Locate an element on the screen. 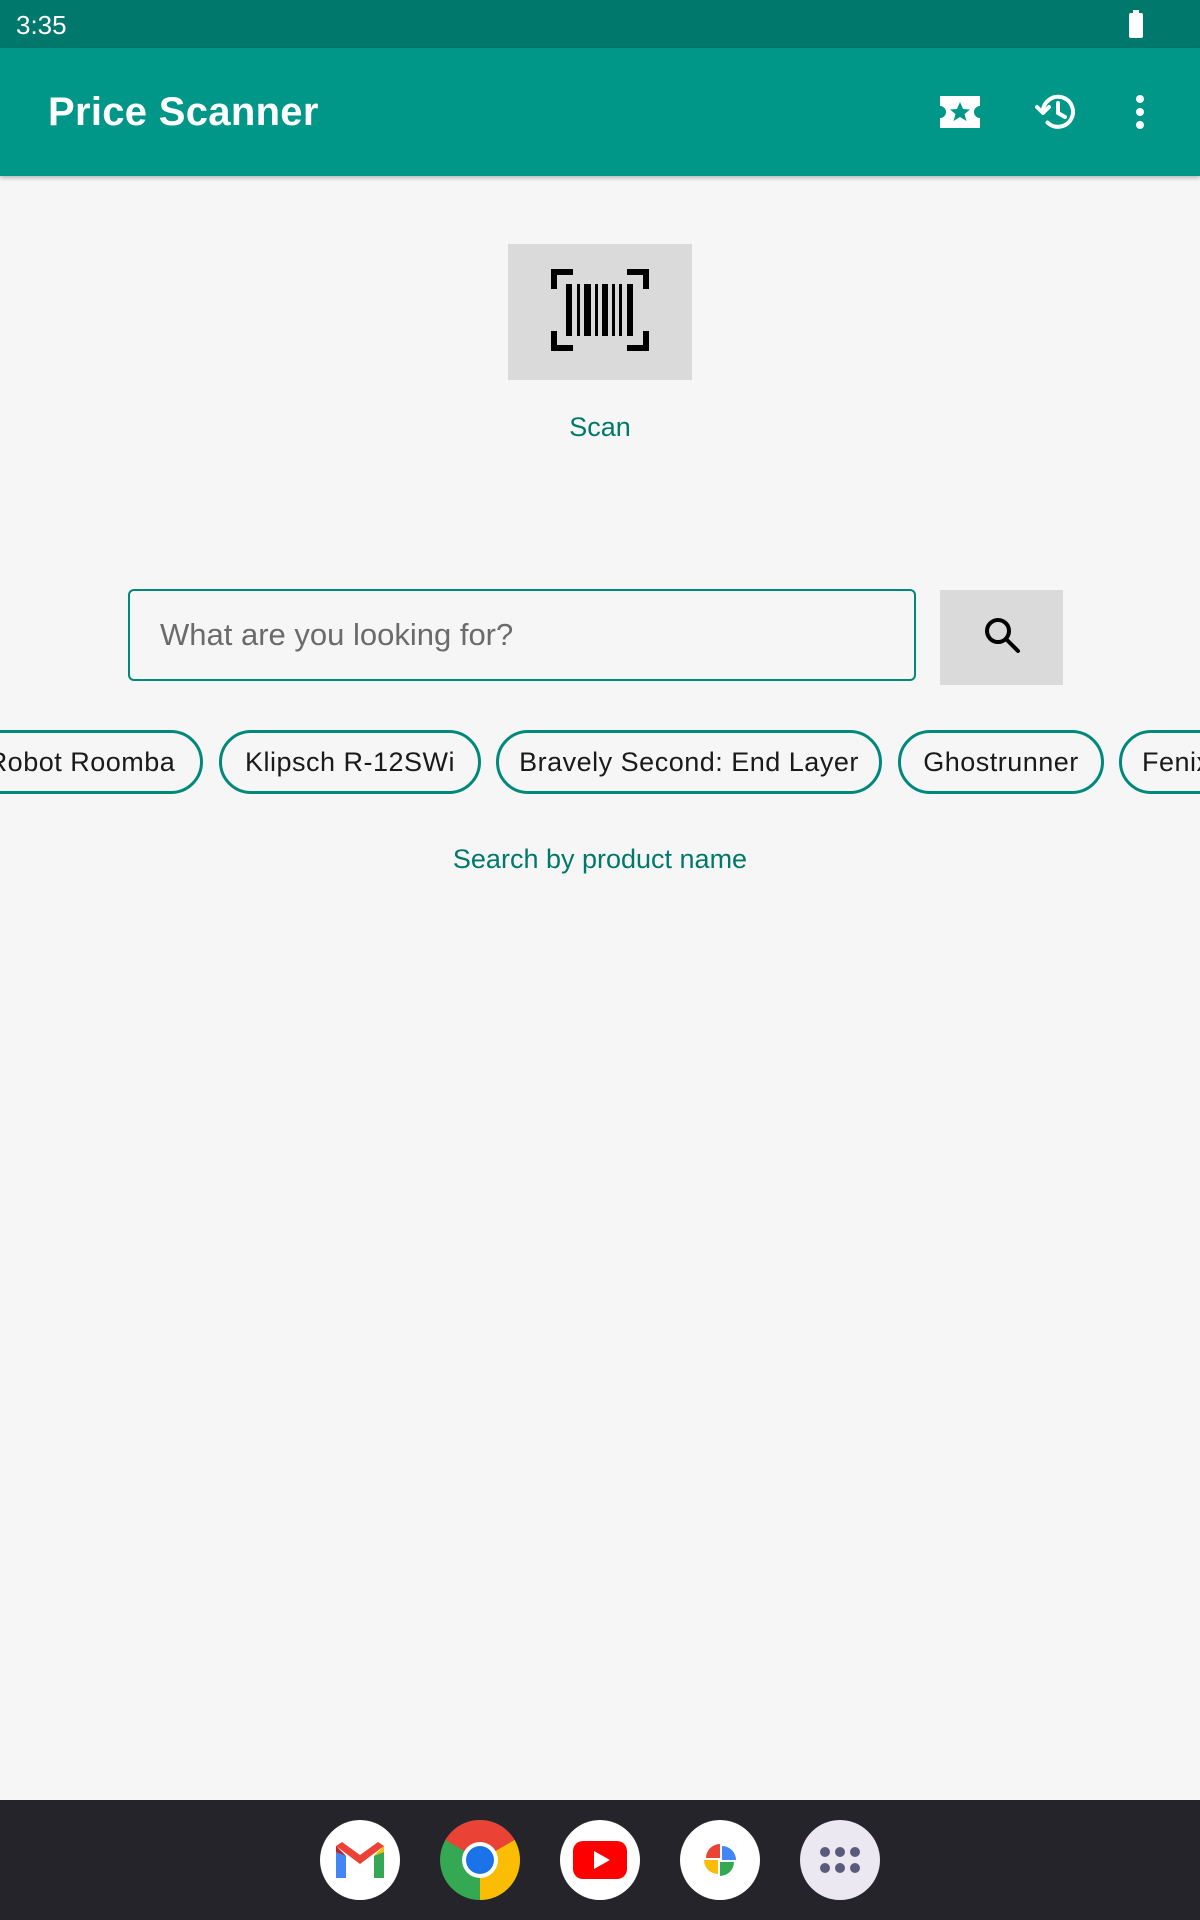  scan-label: Scan is located at coordinates (600, 427).